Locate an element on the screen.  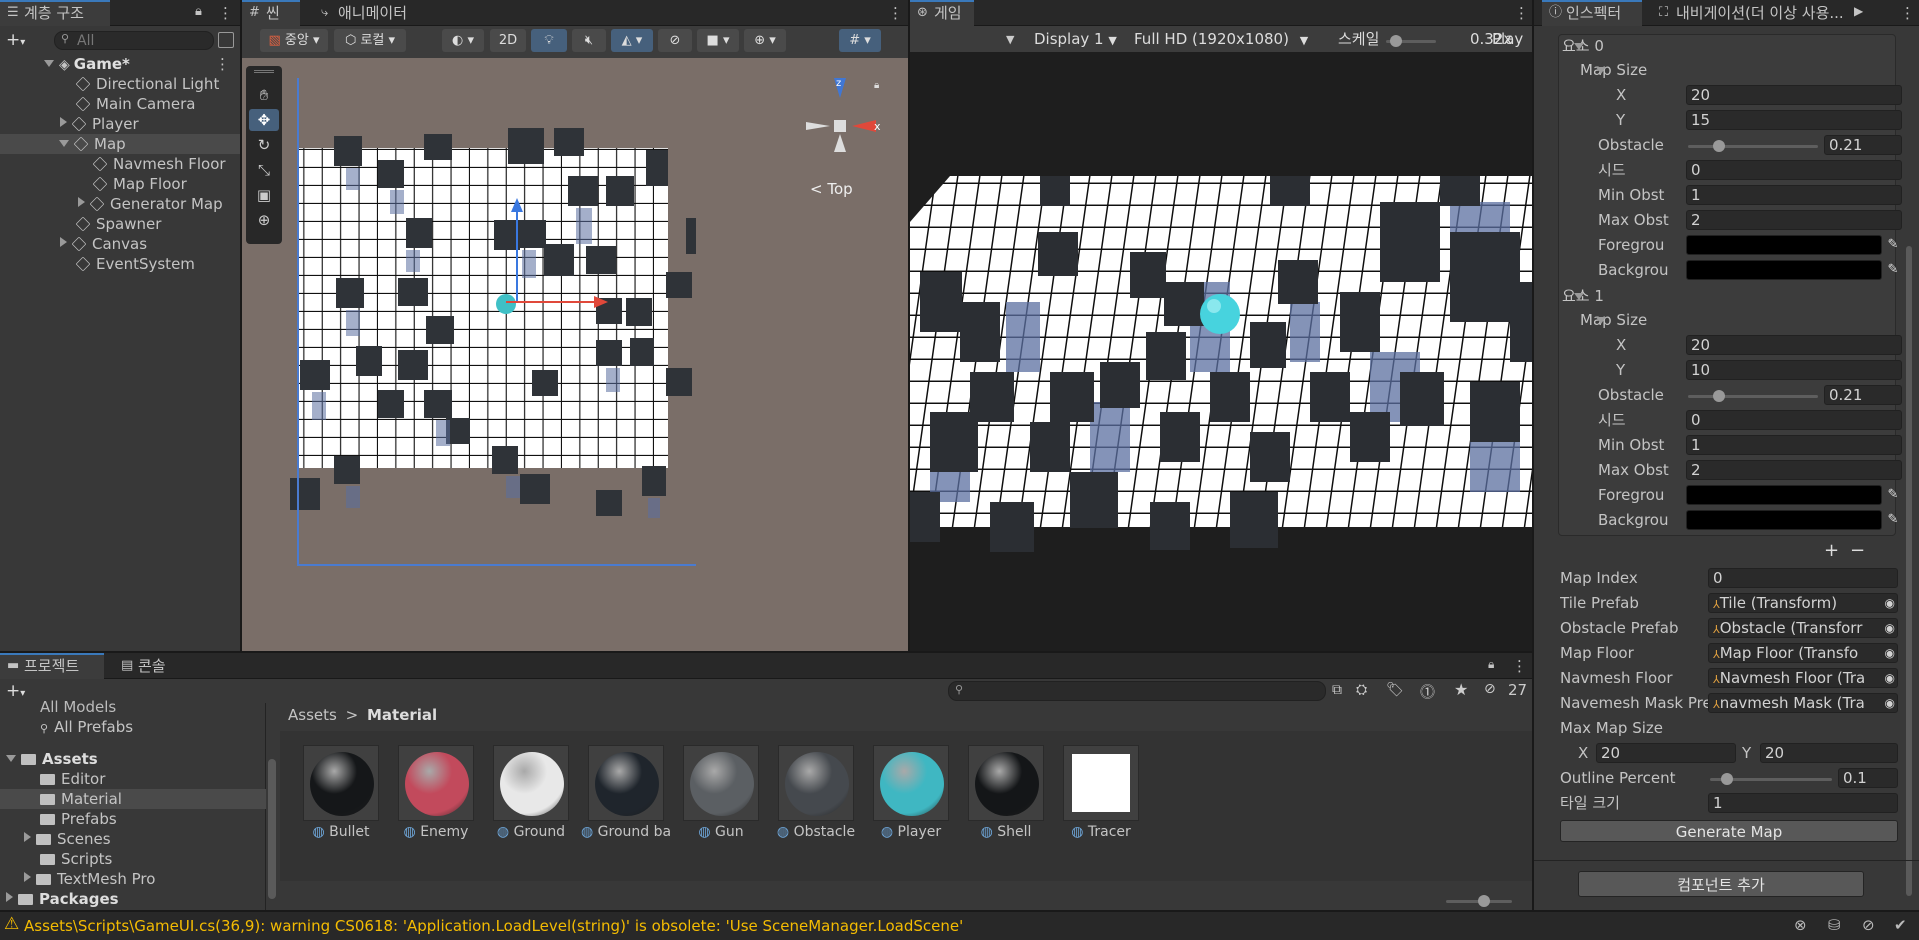
hierarchy-item-spawner: Spawner is located at coordinates (118, 224).